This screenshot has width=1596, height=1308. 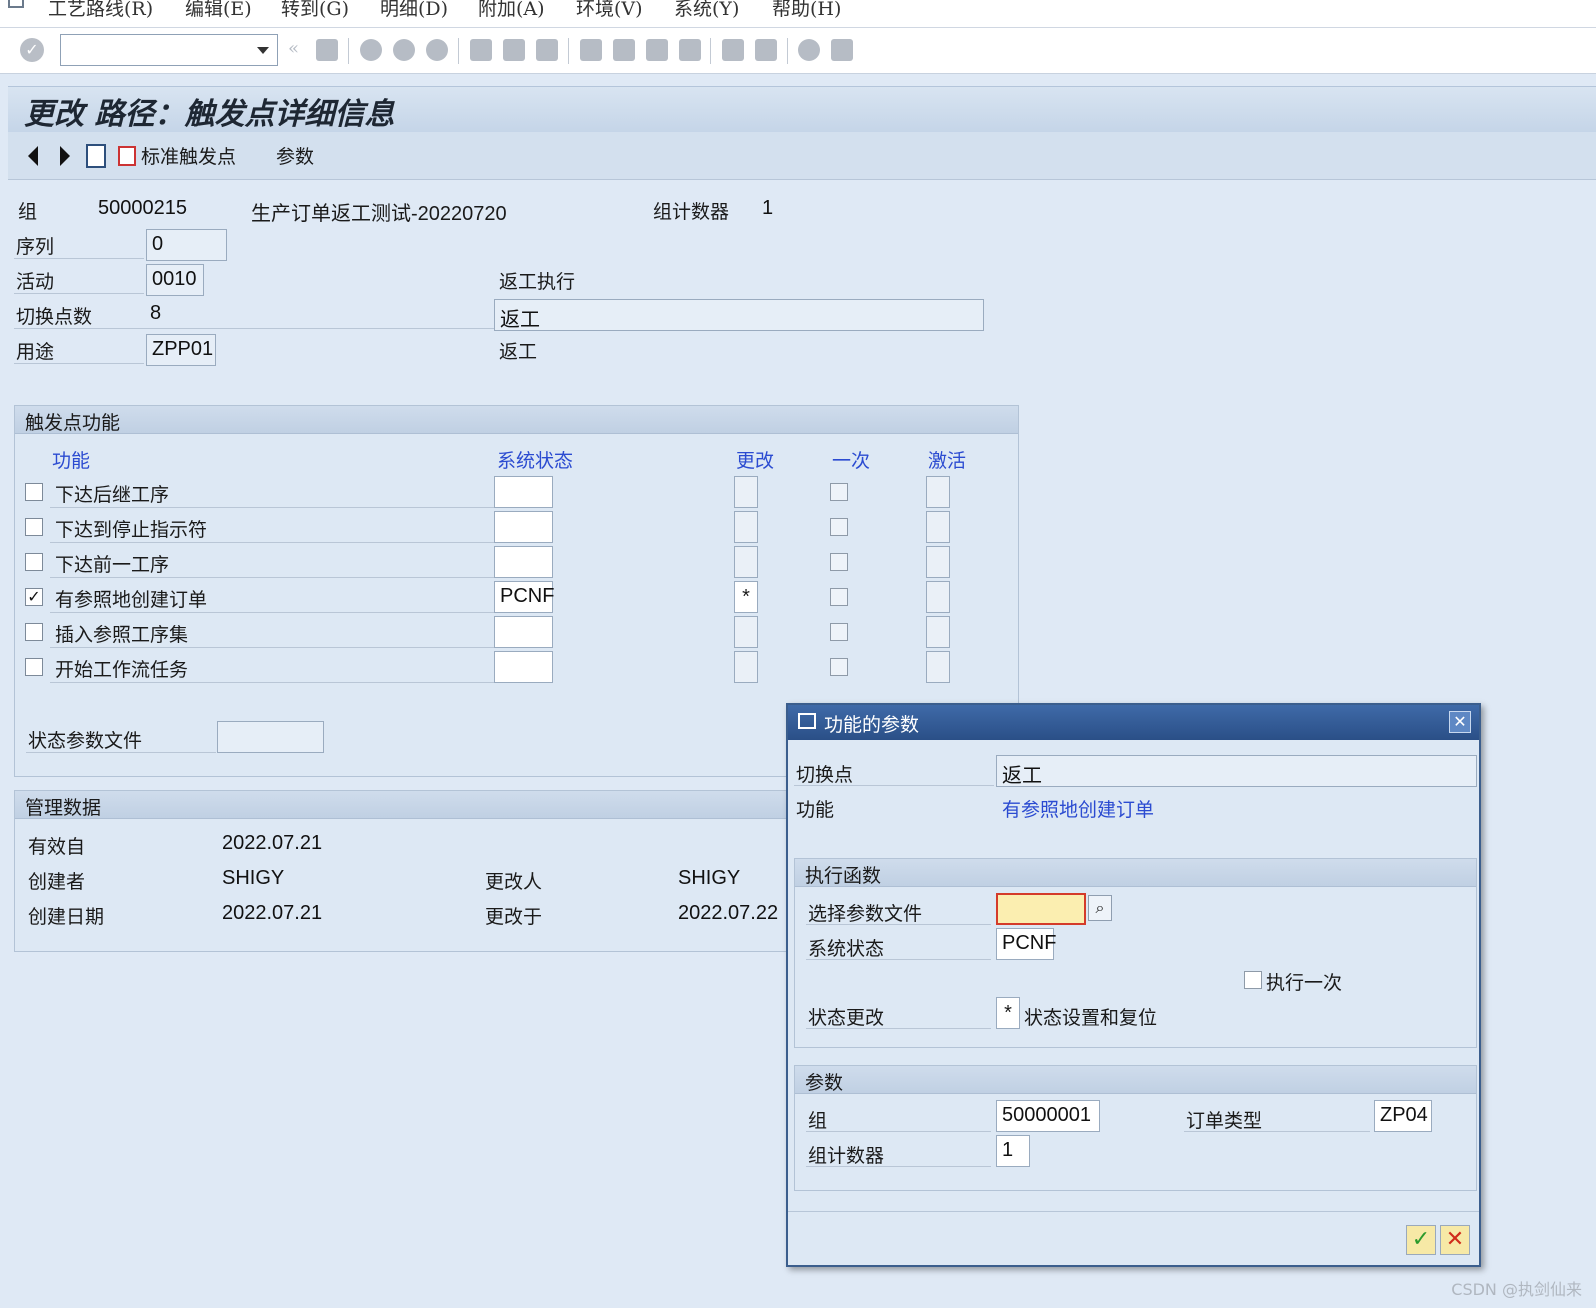 I want to click on row-label: 有参照地创建订单, so click(x=131, y=600).